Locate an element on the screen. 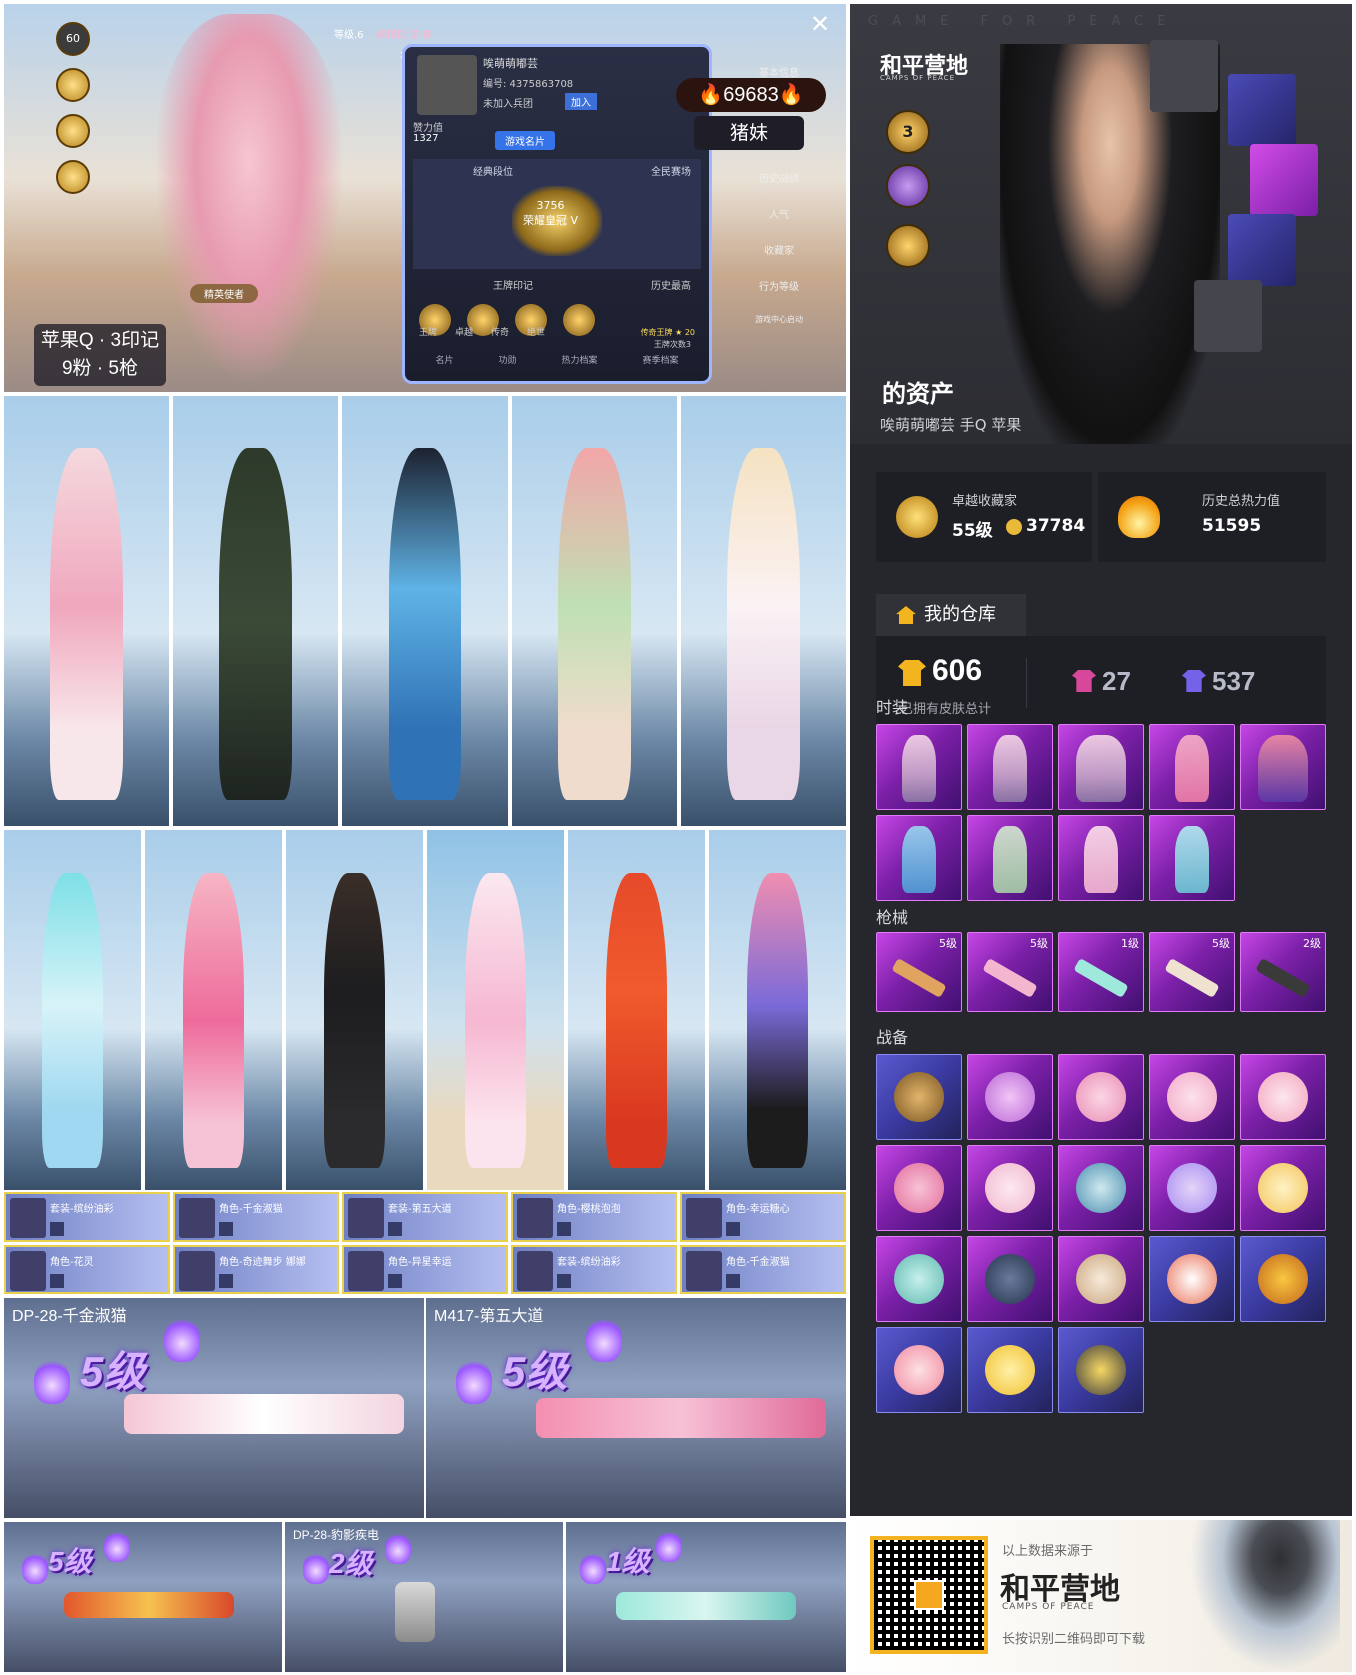 This screenshot has width=1356, height=1675. gun-item: 2级 is located at coordinates (1283, 972).